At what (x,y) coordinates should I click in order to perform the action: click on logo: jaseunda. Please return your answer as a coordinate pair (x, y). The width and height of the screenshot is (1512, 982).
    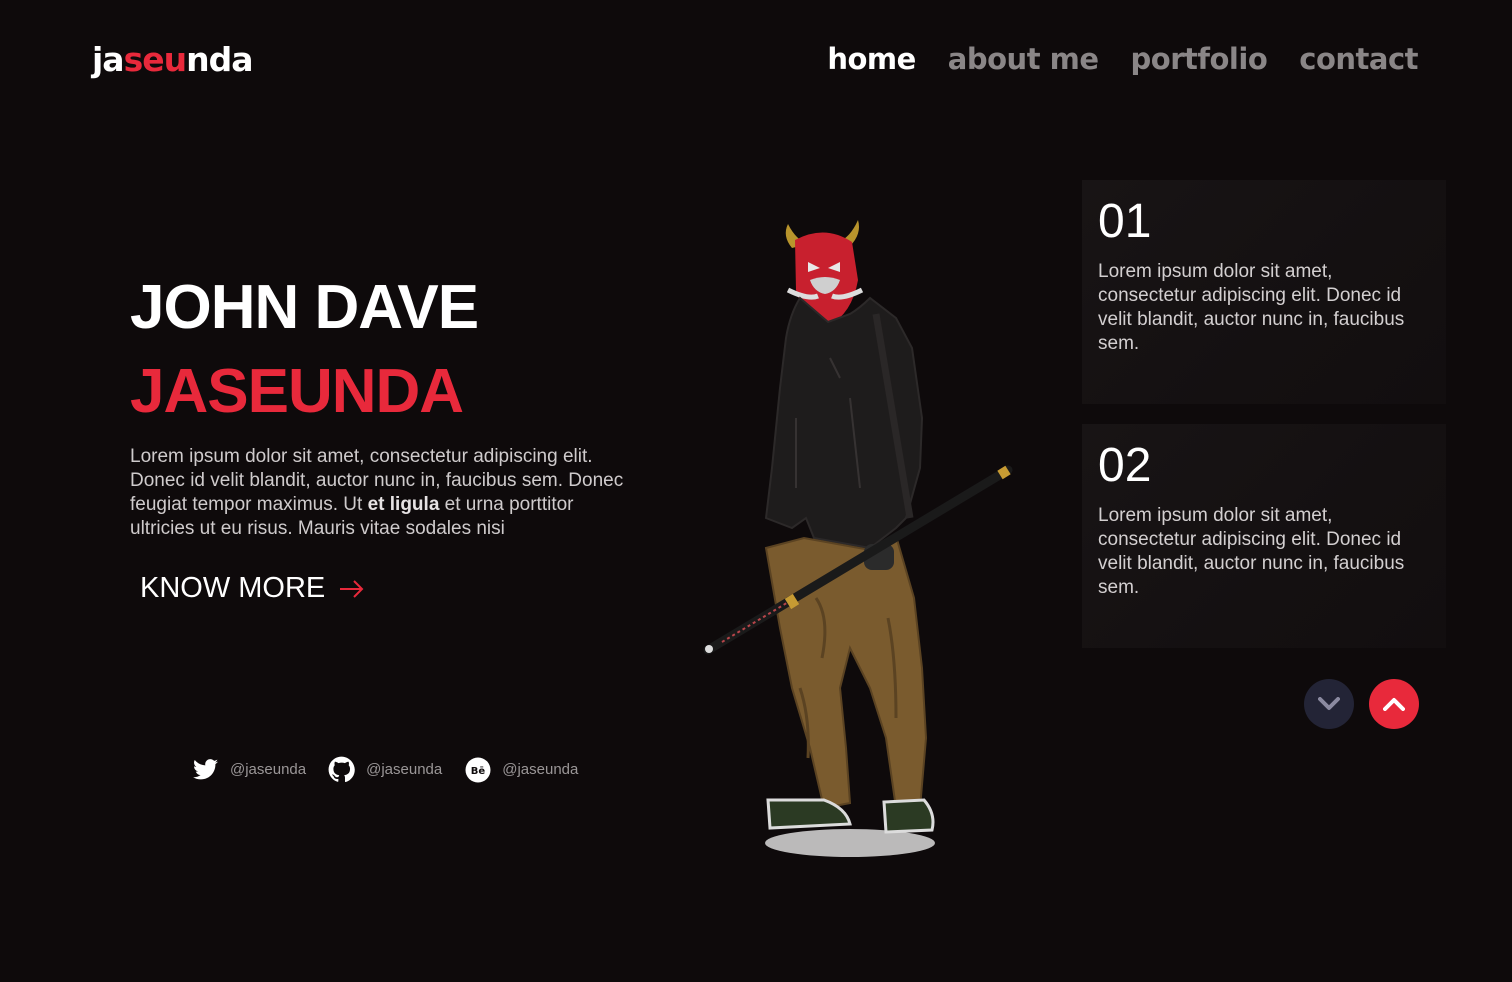
    Looking at the image, I should click on (173, 59).